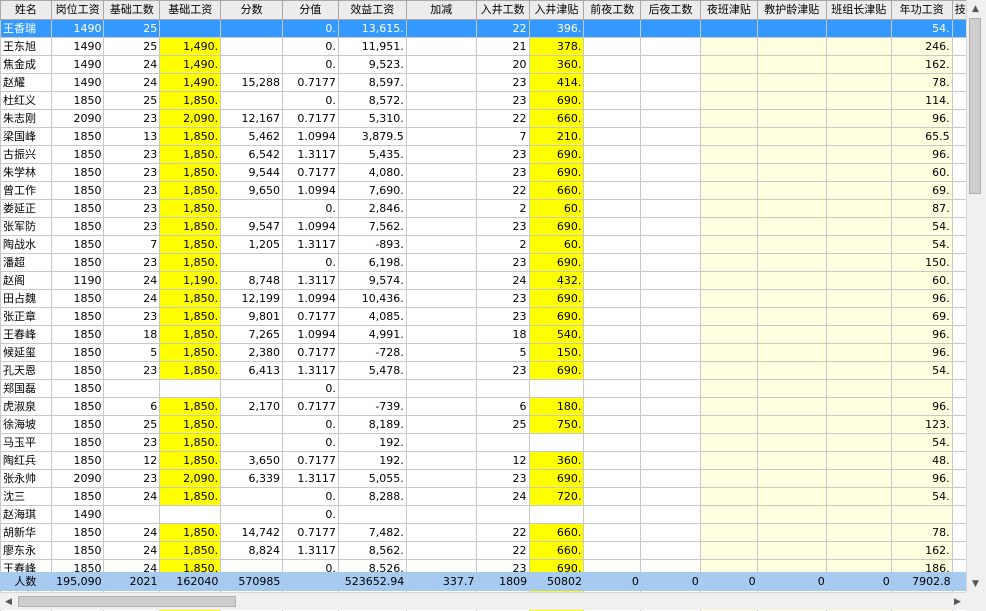 The image size is (986, 611). What do you see at coordinates (310, 244) in the screenshot?
I see `table-cell: 1.3117` at bounding box center [310, 244].